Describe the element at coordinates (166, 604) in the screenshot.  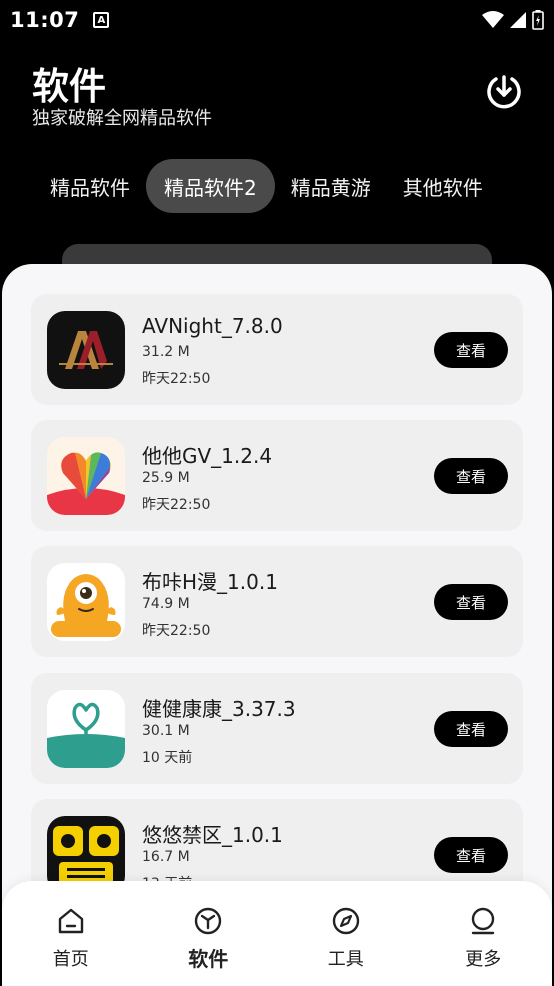
I see `app-size: 74.9 M` at that location.